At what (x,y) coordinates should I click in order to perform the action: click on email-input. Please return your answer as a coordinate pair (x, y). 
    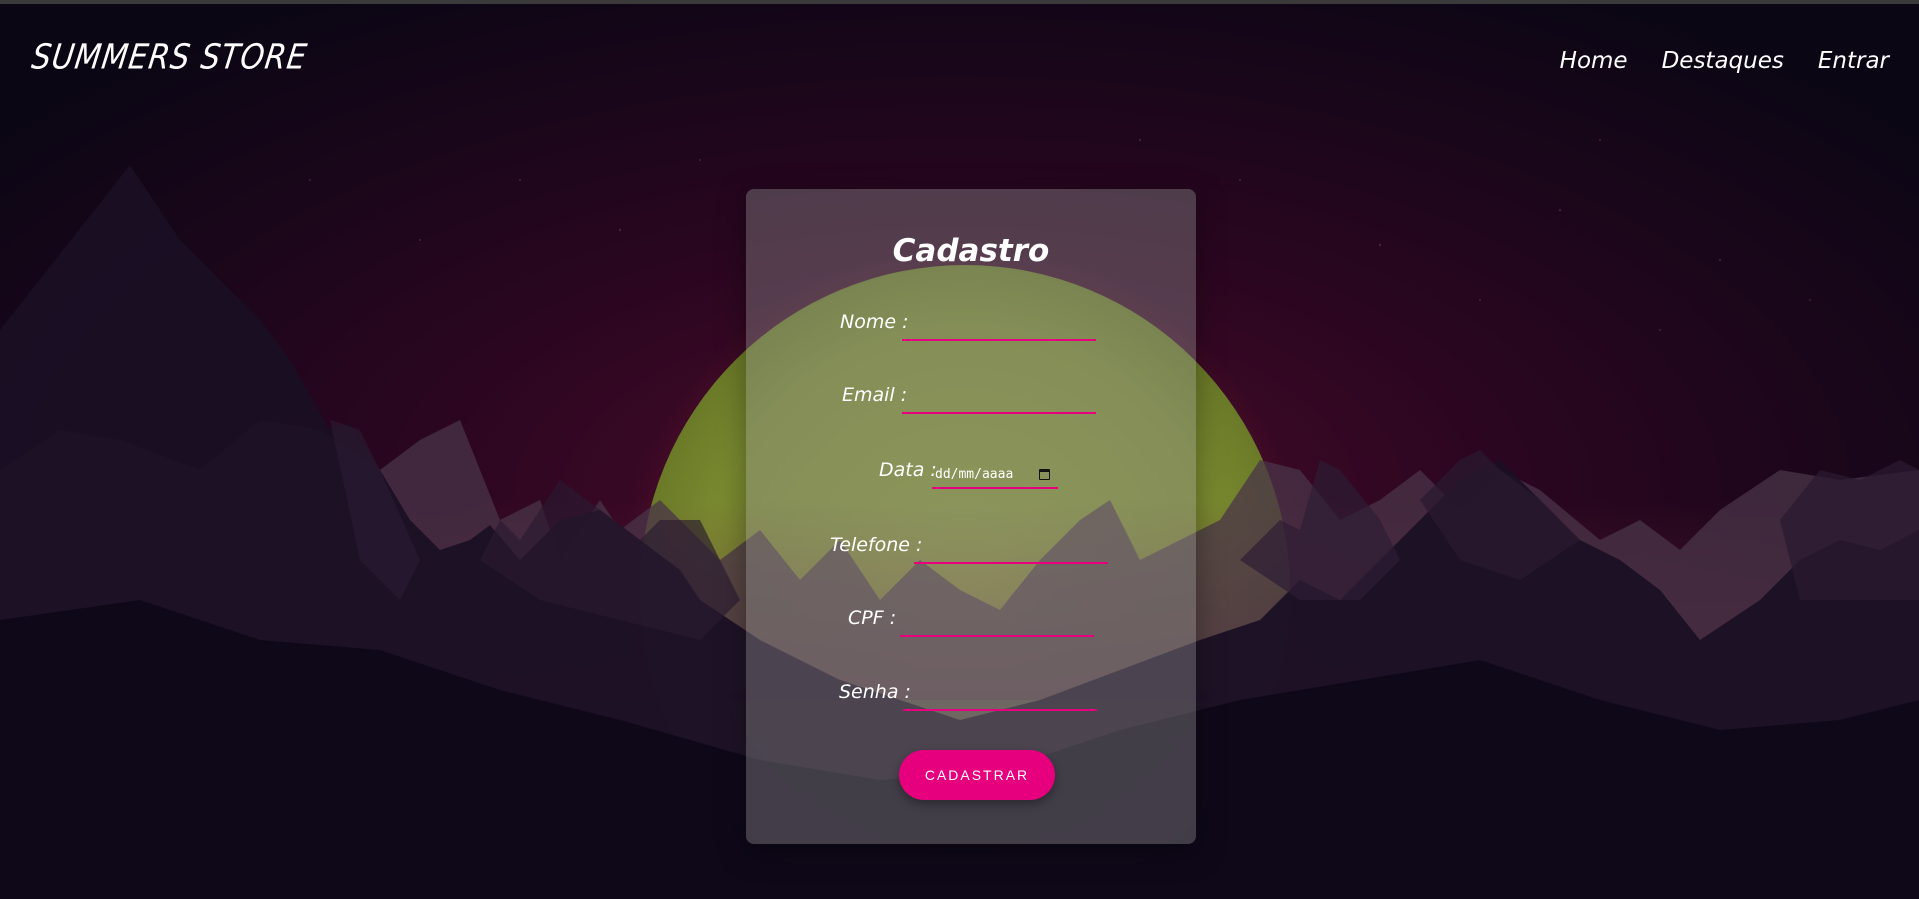
    Looking at the image, I should click on (999, 401).